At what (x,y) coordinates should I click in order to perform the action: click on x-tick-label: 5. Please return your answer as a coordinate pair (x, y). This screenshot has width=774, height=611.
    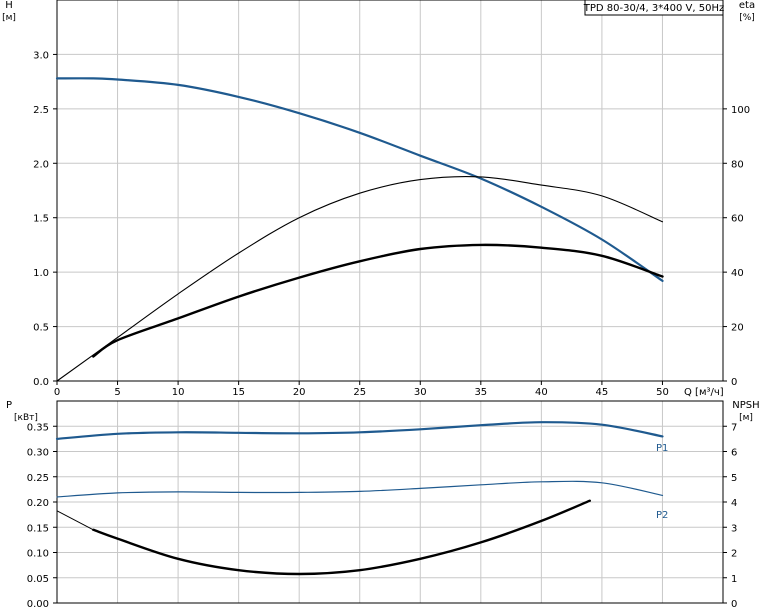
    Looking at the image, I should click on (117, 392).